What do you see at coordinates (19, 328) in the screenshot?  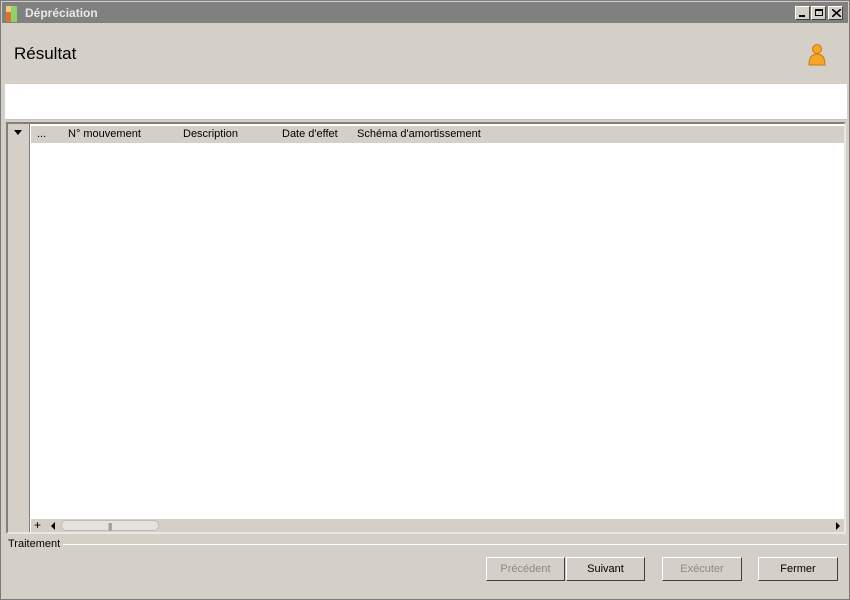 I see `row-selector-column` at bounding box center [19, 328].